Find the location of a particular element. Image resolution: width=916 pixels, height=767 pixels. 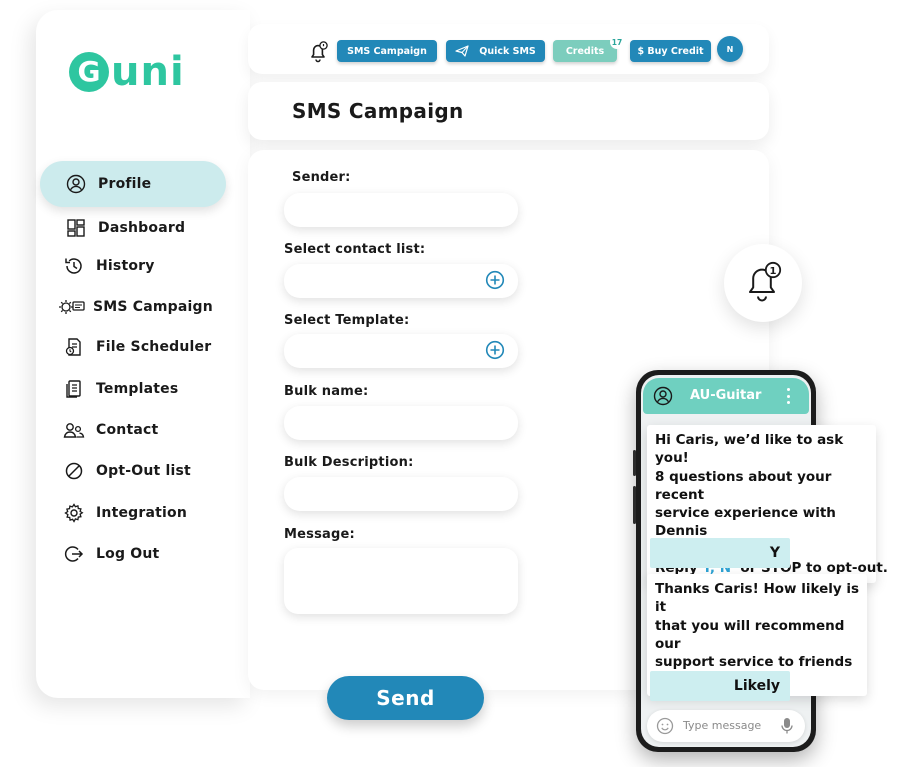

sidebar-item-history: History is located at coordinates (108, 266).